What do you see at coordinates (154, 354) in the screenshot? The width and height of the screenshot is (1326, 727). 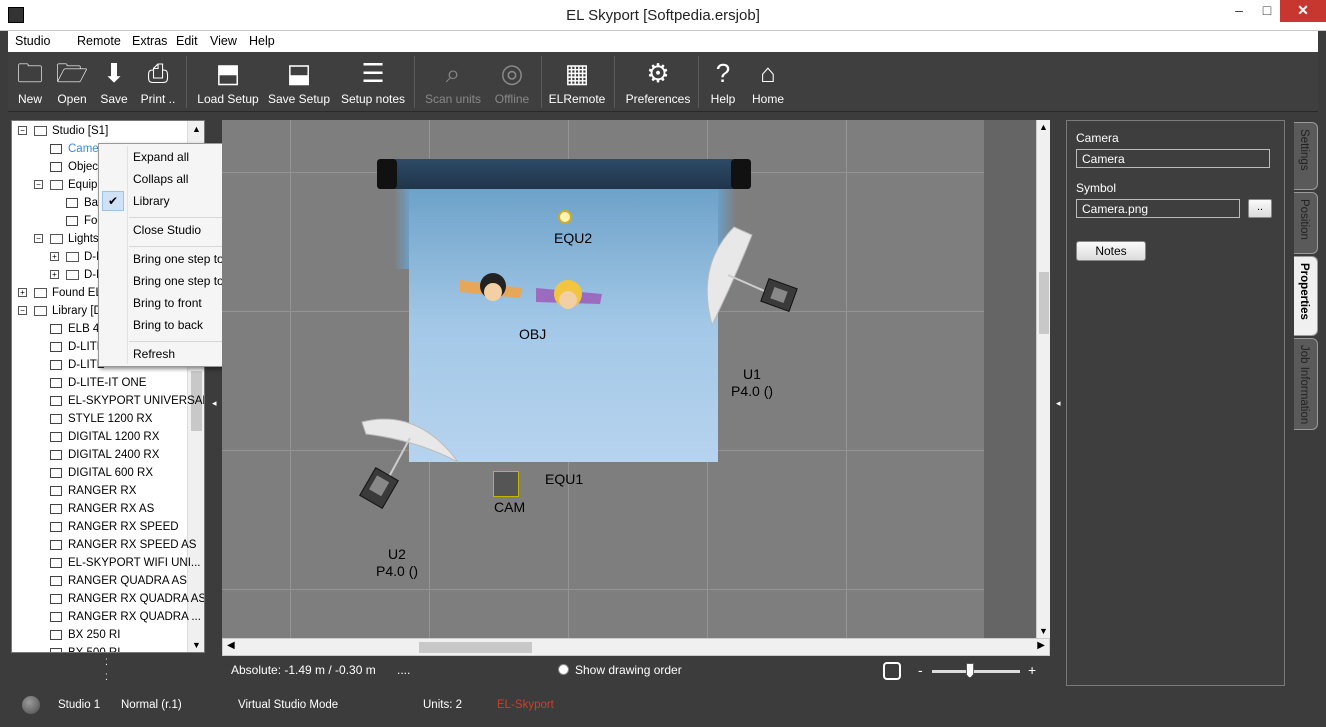 I see `context-menu-item: Refresh` at bounding box center [154, 354].